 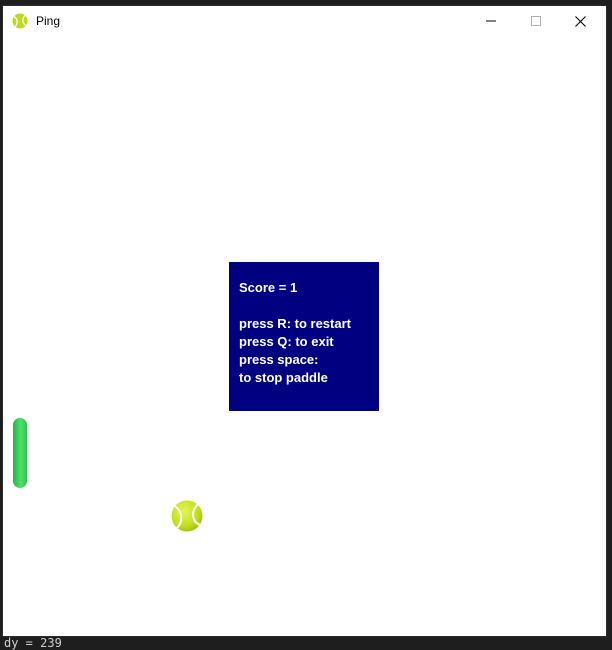 I want to click on score-text: Score = 1, so click(x=268, y=287).